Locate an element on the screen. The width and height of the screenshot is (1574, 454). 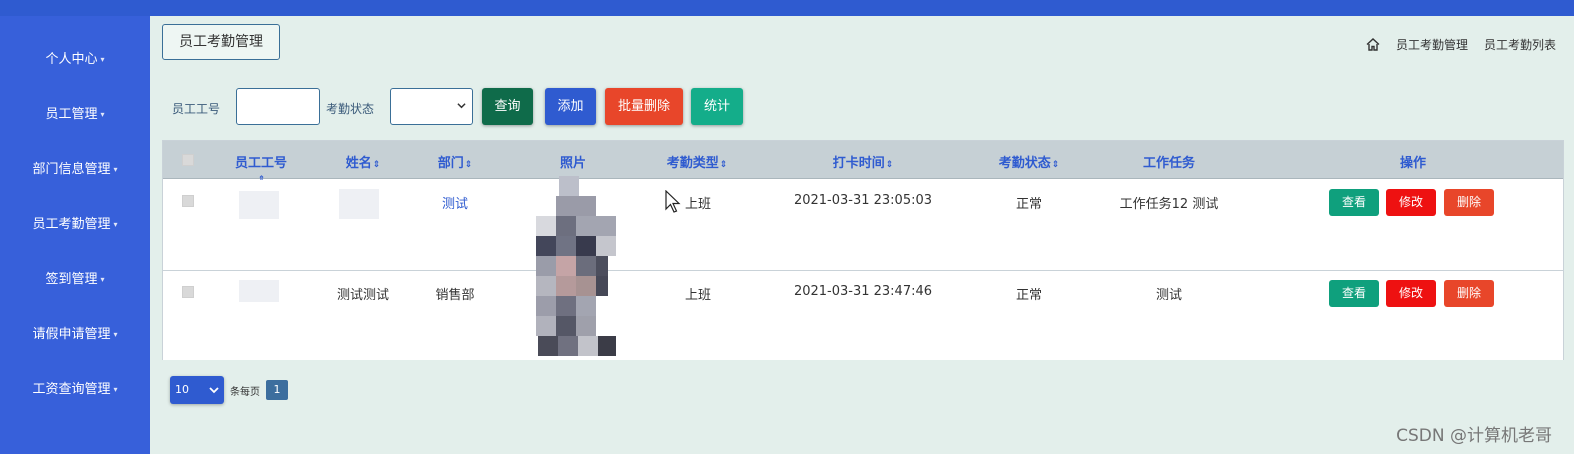
column-header-name: 姓名⇕ is located at coordinates (363, 161).